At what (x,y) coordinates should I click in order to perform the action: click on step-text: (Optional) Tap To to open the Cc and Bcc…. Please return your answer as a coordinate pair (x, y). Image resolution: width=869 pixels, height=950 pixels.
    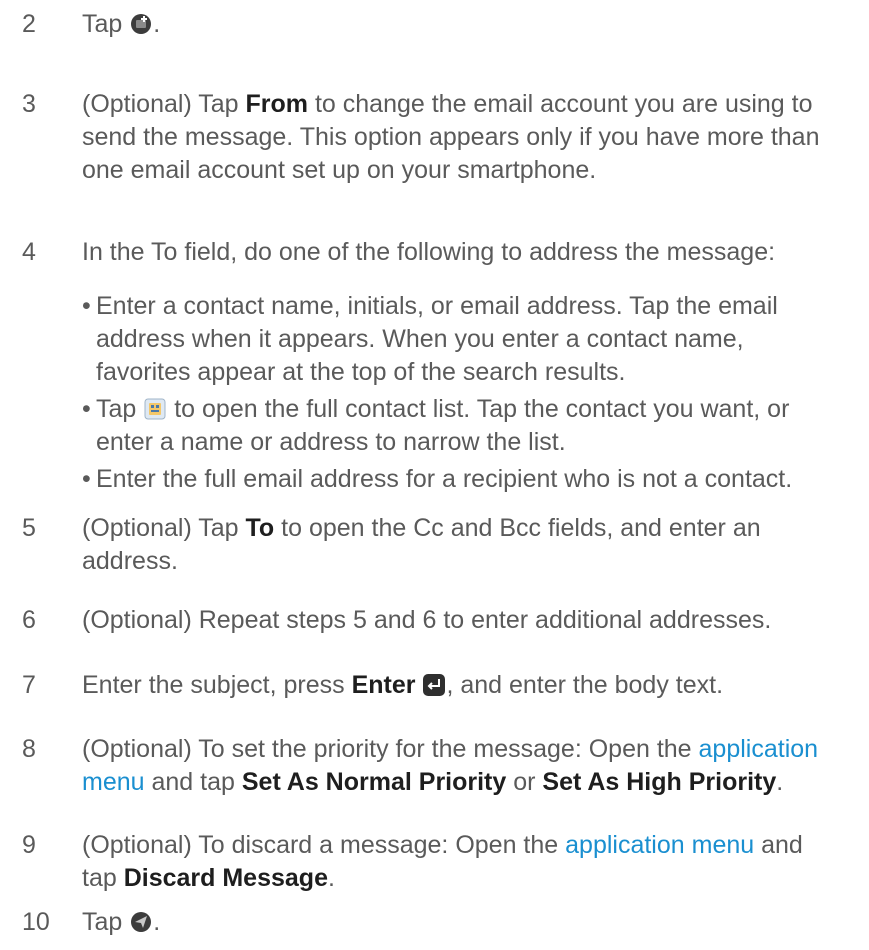
    Looking at the image, I should click on (455, 545).